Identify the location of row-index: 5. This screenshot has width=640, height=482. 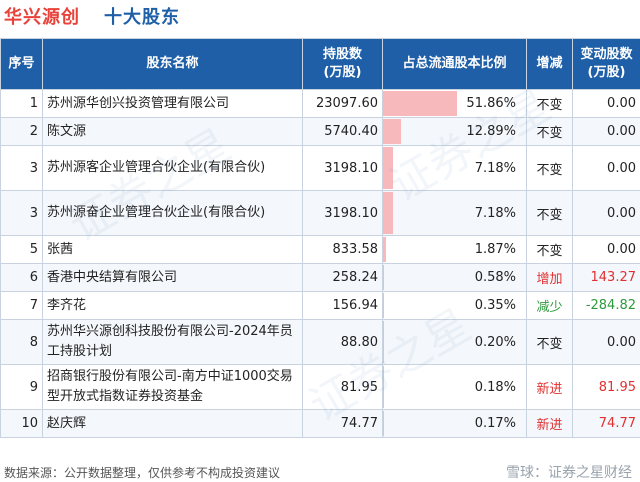
(21, 249).